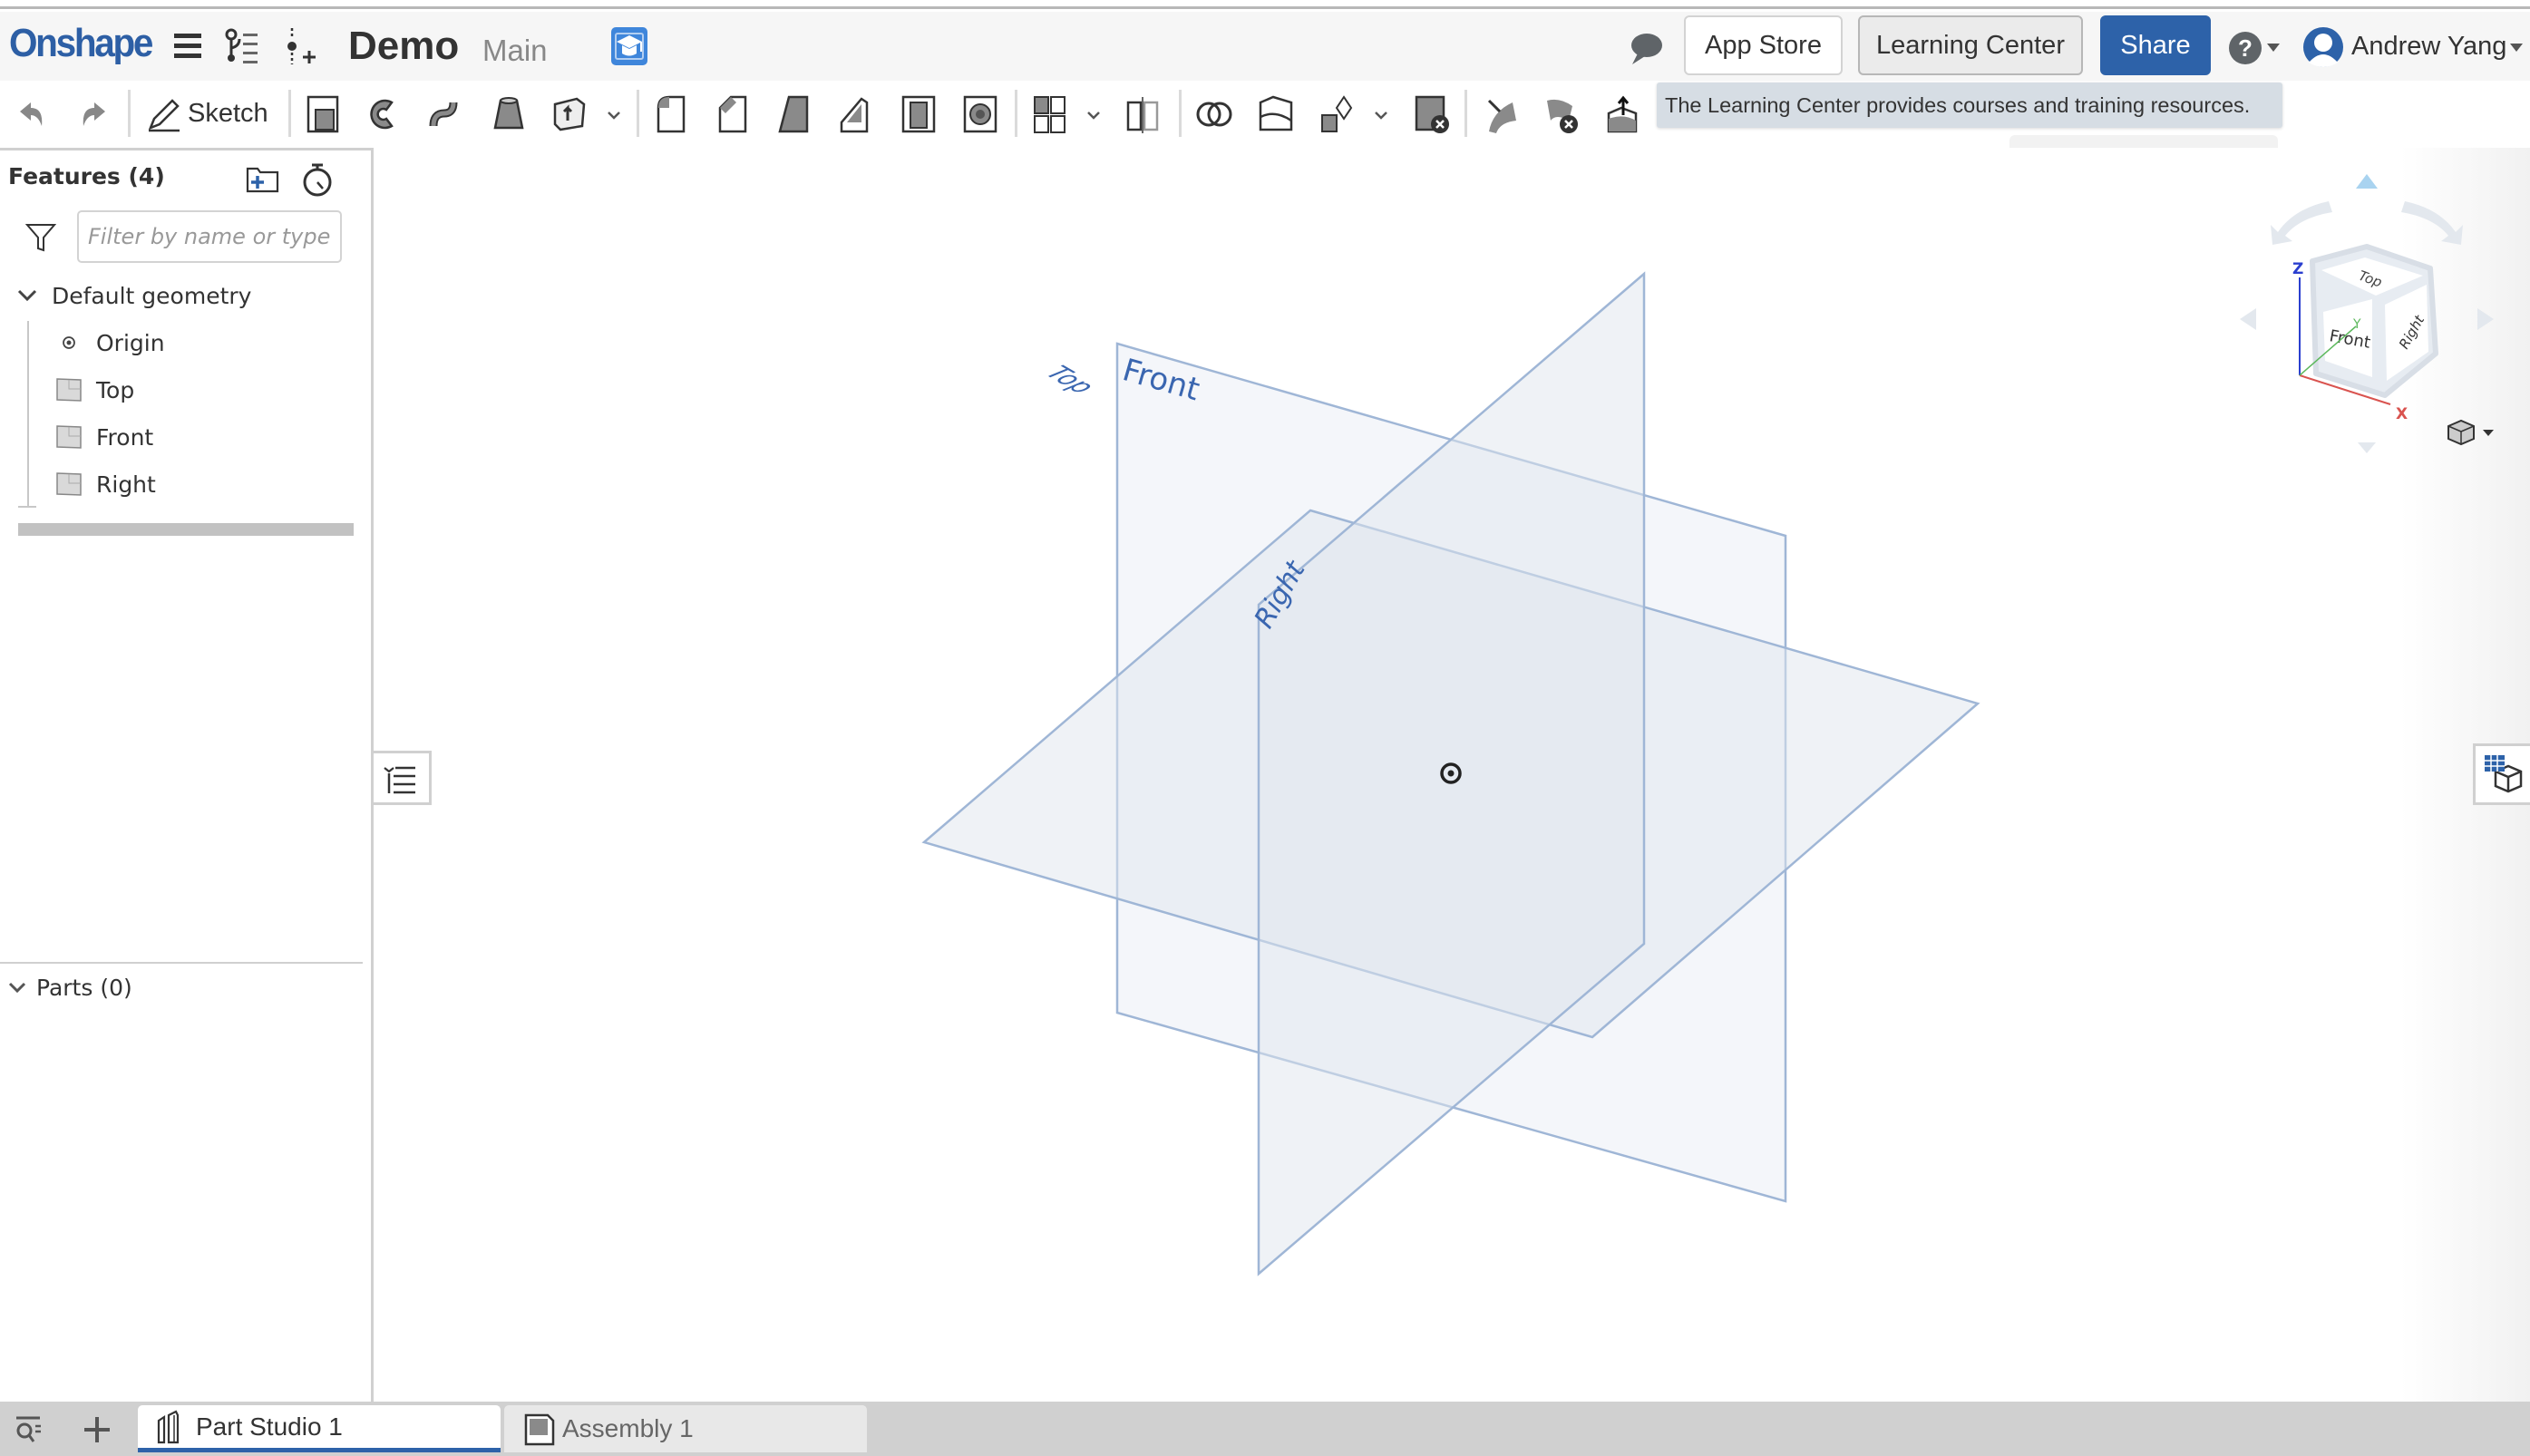 This screenshot has height=1456, width=2530. Describe the element at coordinates (269, 1426) in the screenshot. I see `tab-label: Part Studio 1` at that location.